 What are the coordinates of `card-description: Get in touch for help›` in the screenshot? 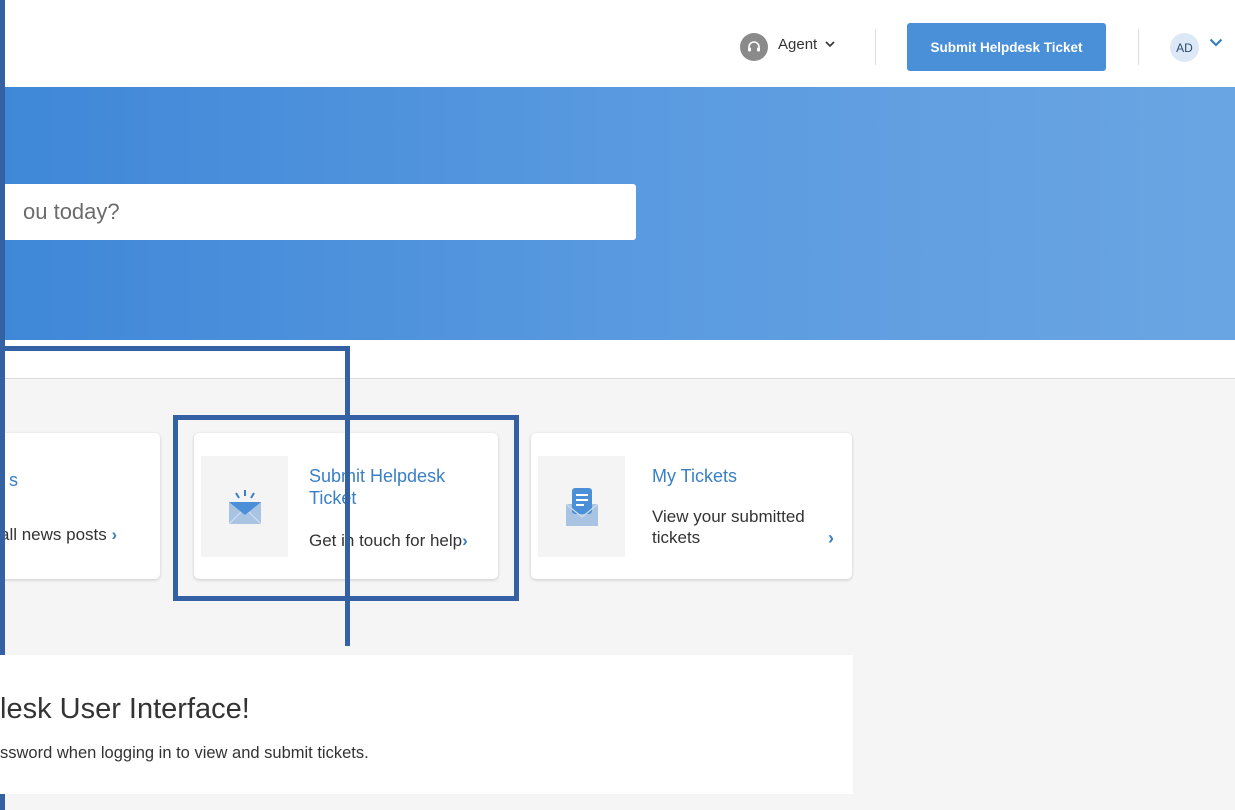 It's located at (388, 540).